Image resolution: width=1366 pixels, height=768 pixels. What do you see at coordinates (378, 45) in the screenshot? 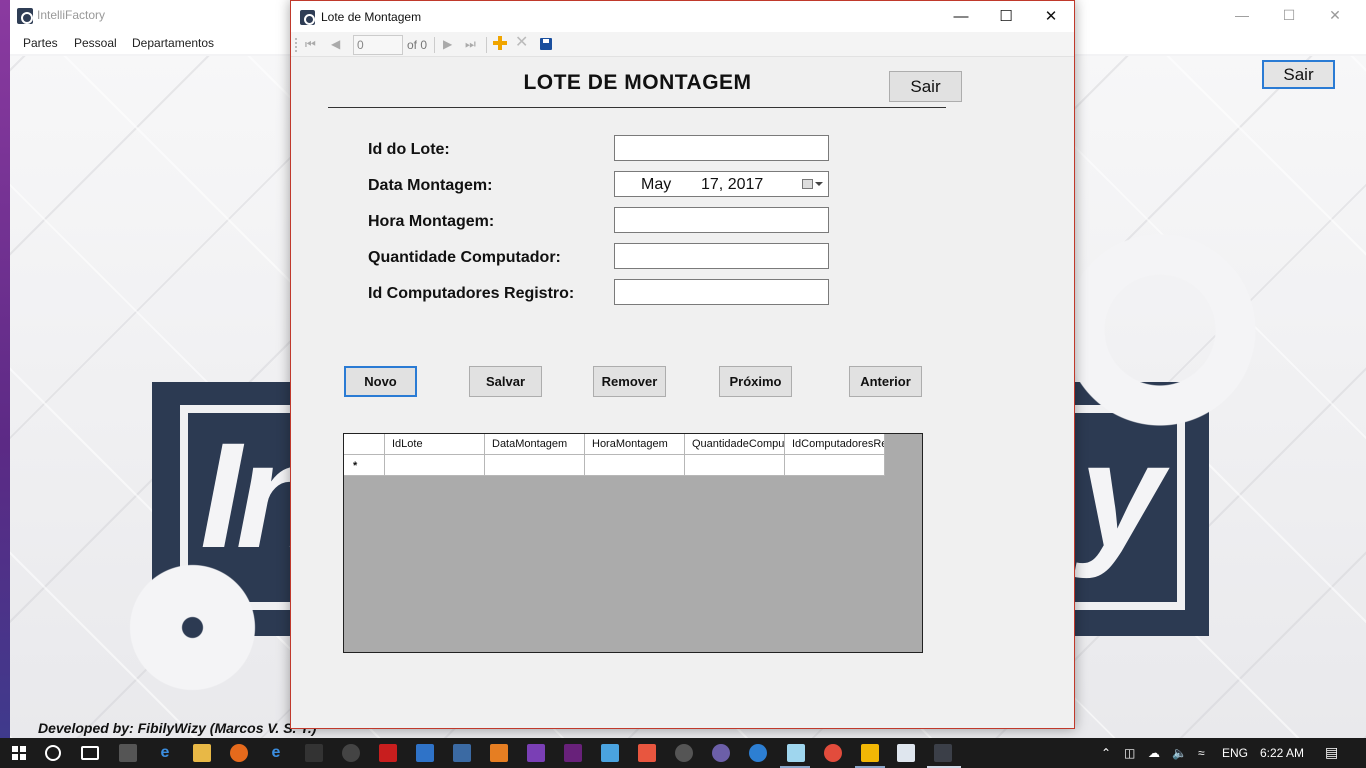
I see `position-input` at bounding box center [378, 45].